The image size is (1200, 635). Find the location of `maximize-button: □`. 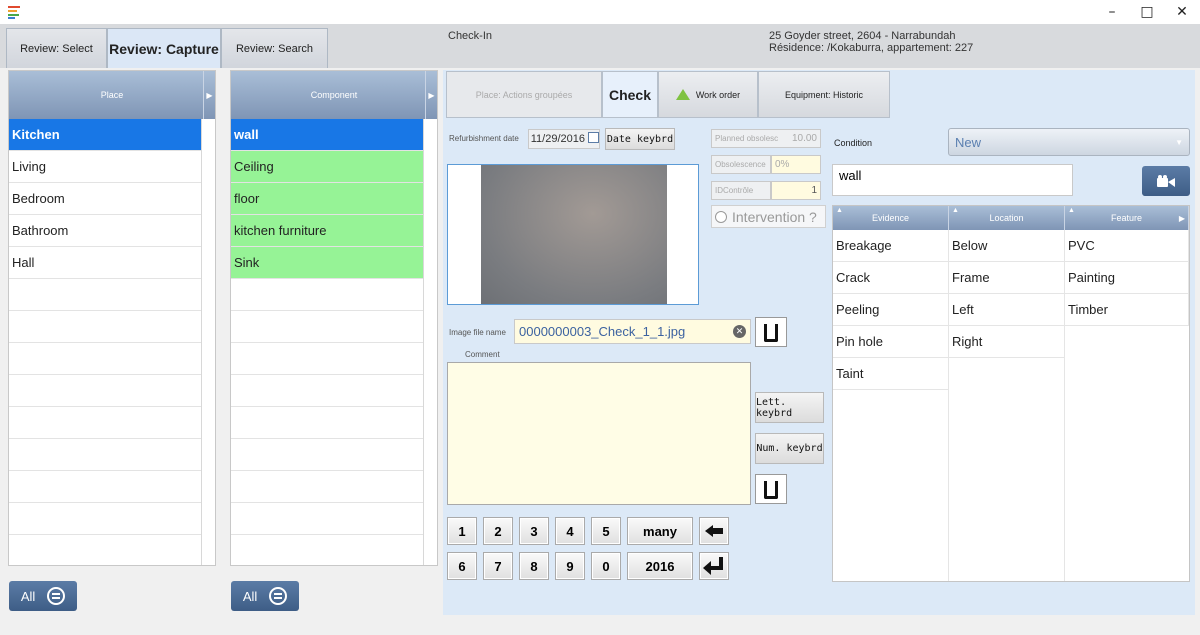

maximize-button: □ is located at coordinates (1147, 12).